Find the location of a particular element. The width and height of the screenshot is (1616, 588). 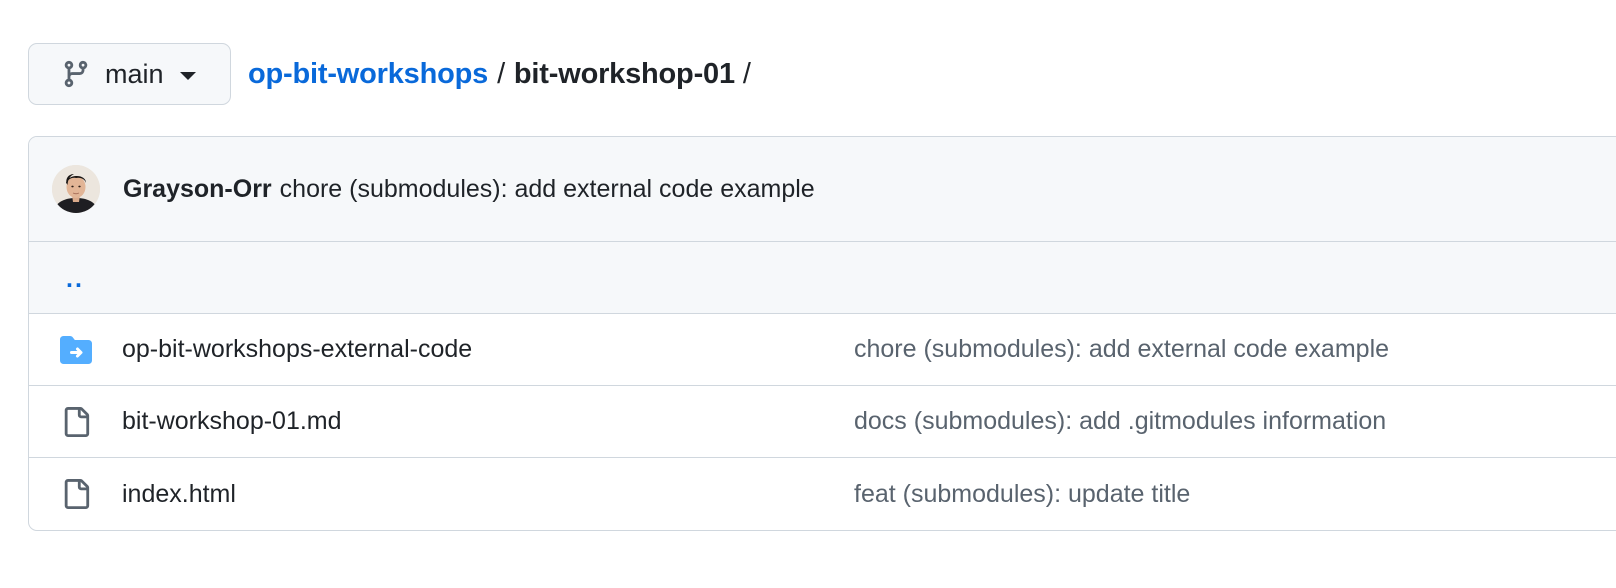

parent-directory-row: .. is located at coordinates (822, 278).